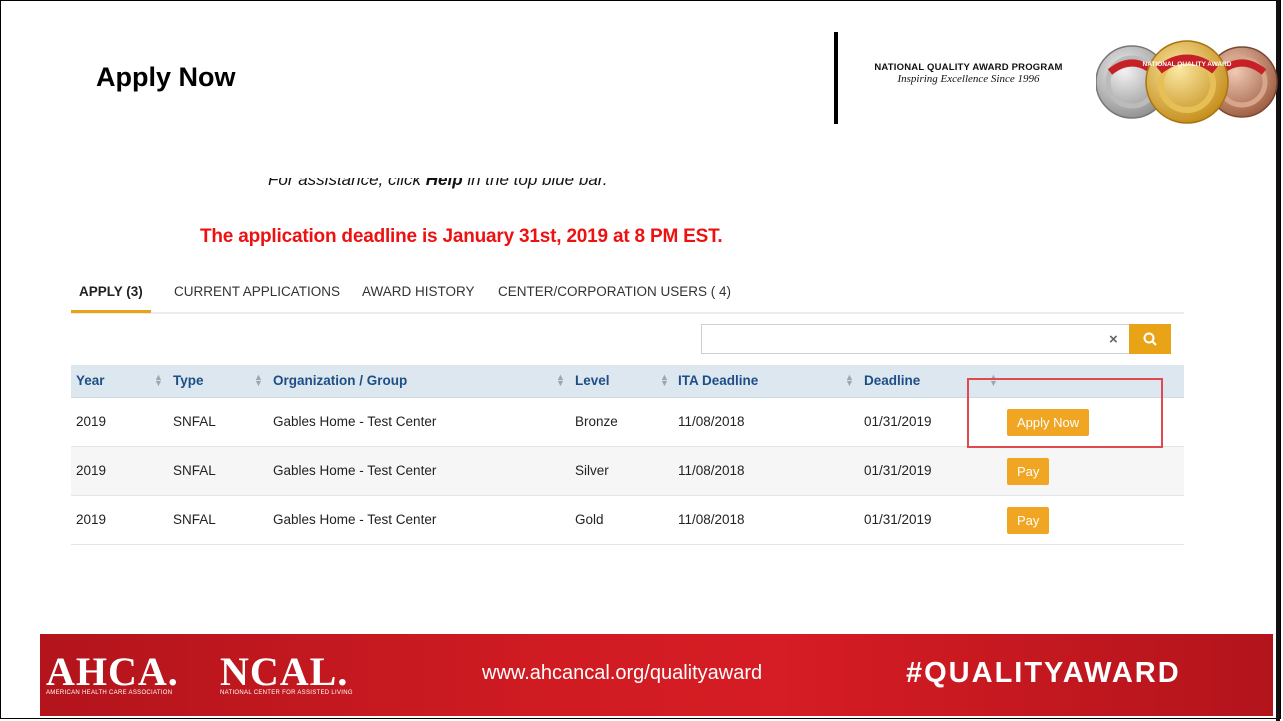  I want to click on gold-medal: NATIONAL QUALITY AWARD, so click(1187, 82).